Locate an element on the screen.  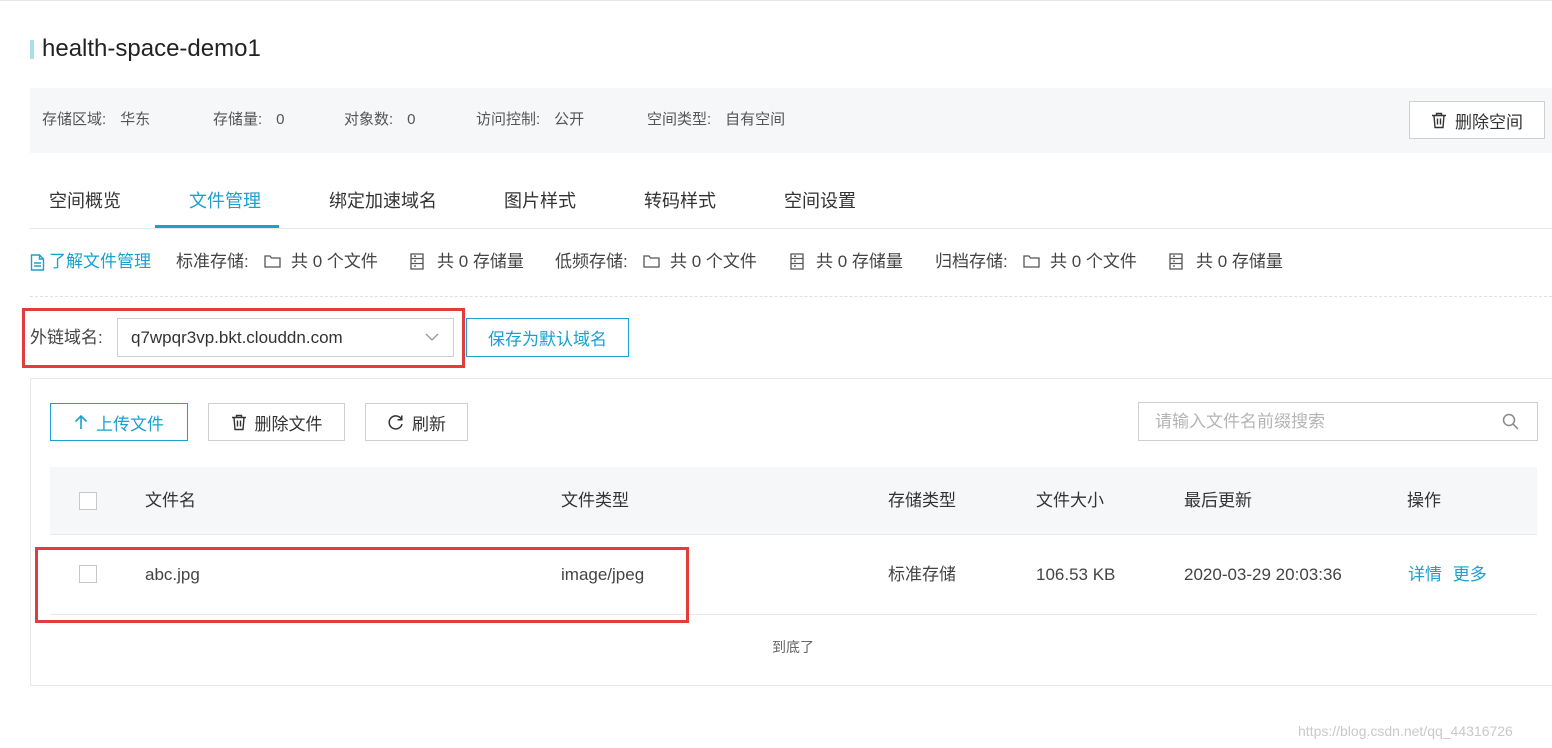
archive-storage-label: 归档存储: is located at coordinates (971, 261).